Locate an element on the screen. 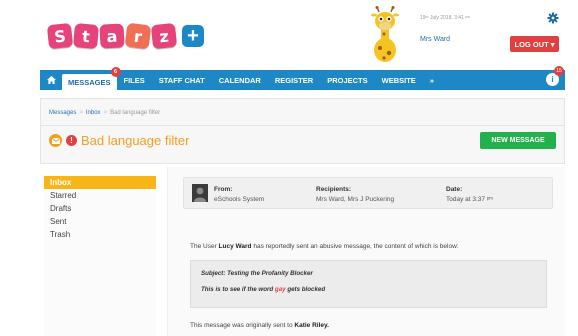 Image resolution: width=578 pixels, height=336 pixels. envelope-icon is located at coordinates (55, 140).